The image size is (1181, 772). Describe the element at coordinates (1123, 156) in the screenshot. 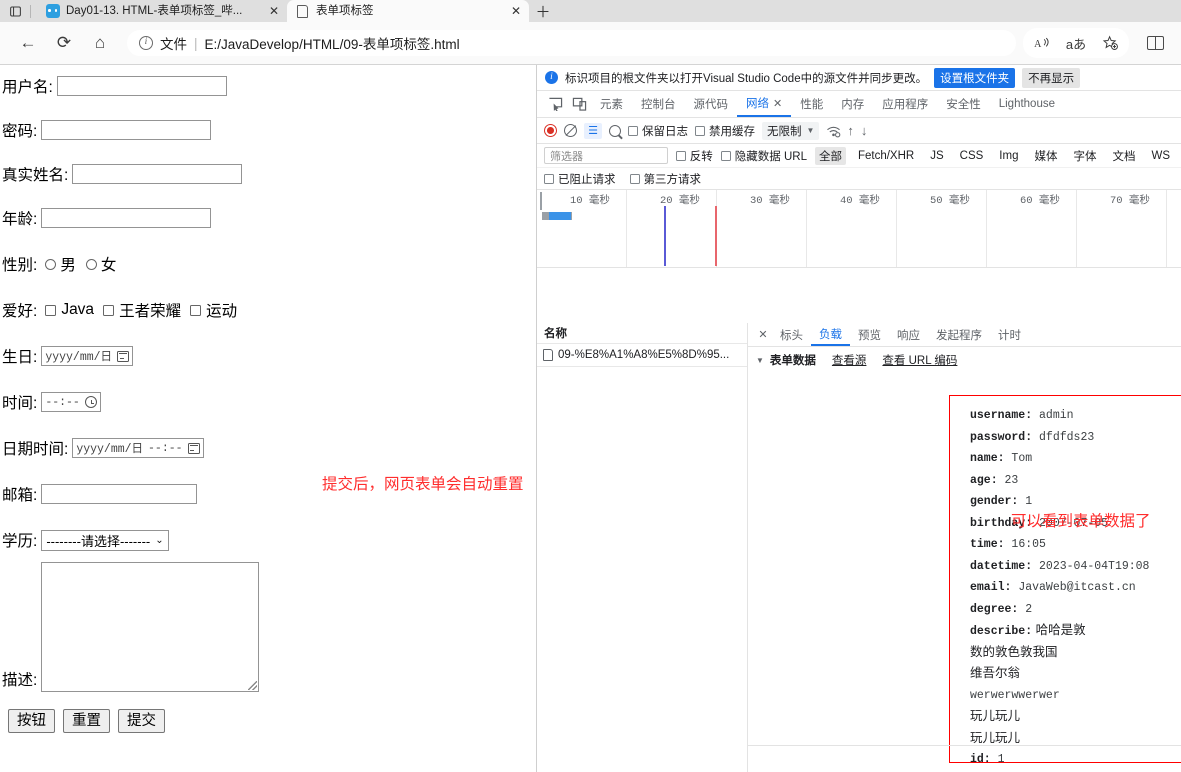

I see `filter-type-doc: 文档` at that location.